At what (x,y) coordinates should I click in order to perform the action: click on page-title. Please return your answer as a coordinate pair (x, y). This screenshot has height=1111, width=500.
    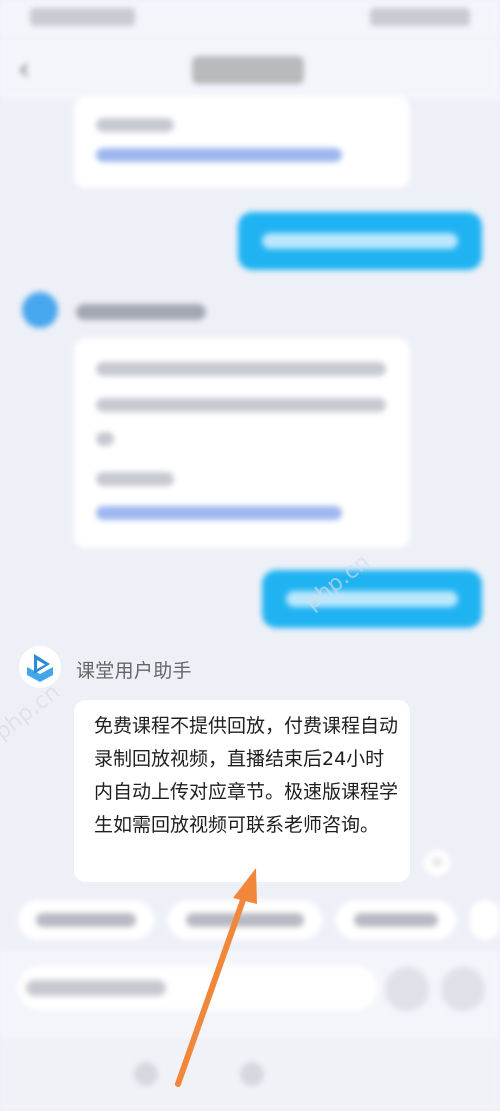
    Looking at the image, I should click on (248, 70).